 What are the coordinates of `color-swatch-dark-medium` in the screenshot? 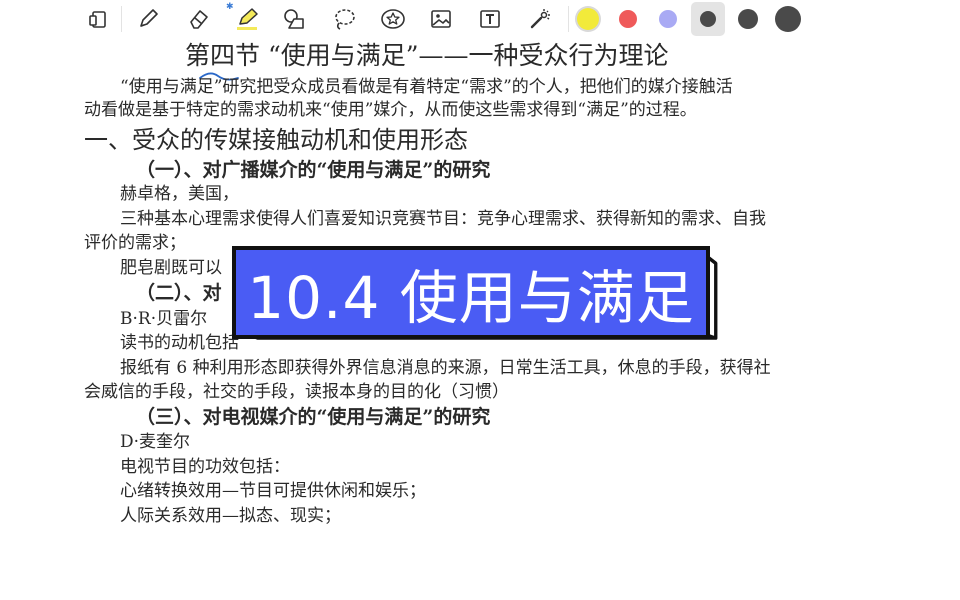 It's located at (748, 19).